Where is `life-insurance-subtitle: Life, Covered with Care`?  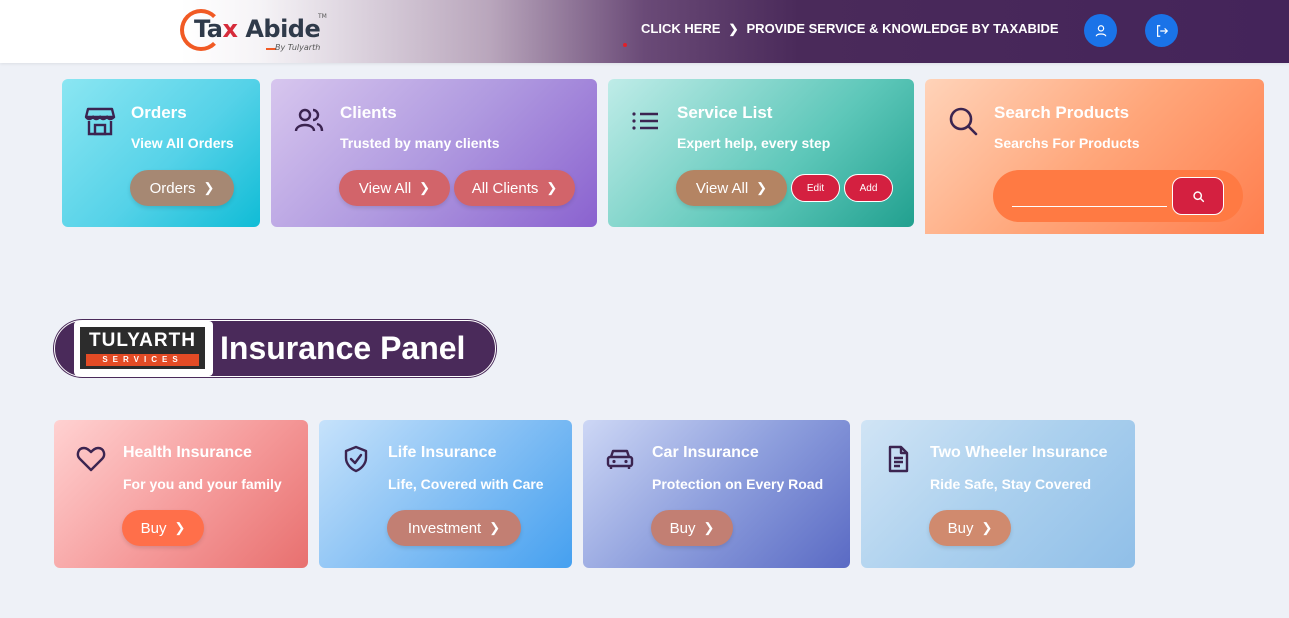
life-insurance-subtitle: Life, Covered with Care is located at coordinates (466, 484).